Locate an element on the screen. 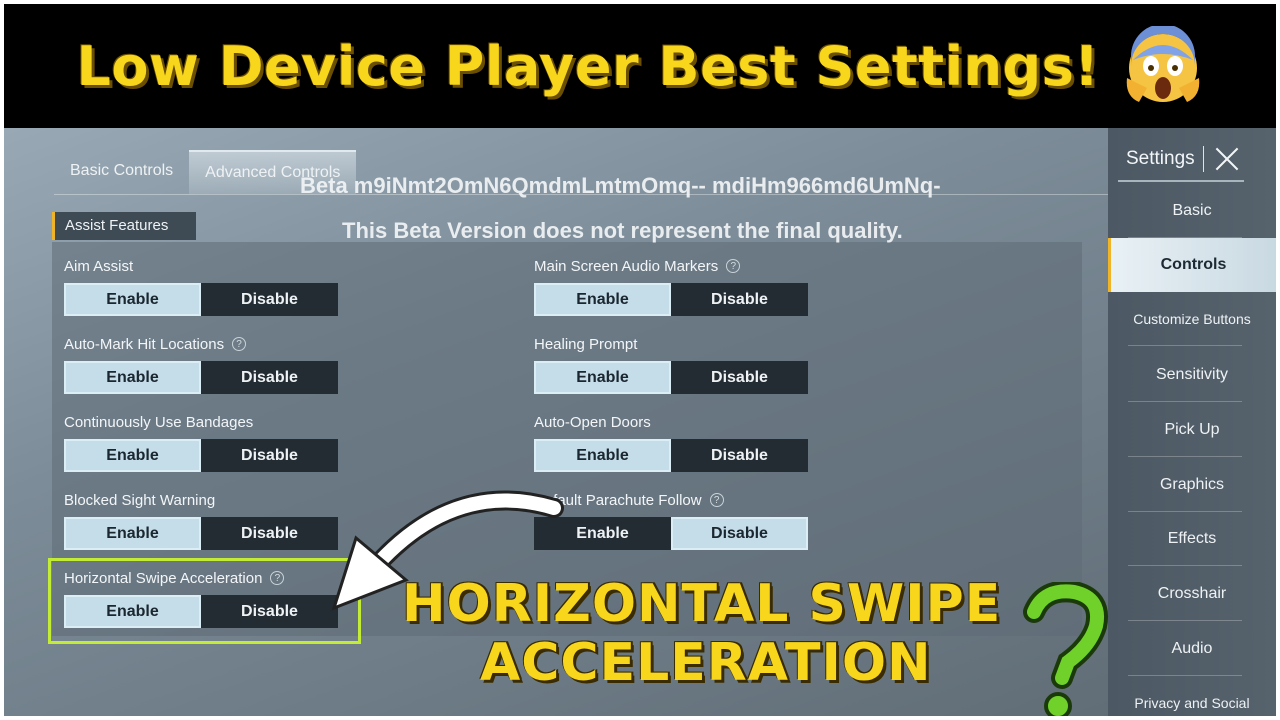 This screenshot has width=1280, height=720. setting-auto-open-doors: Auto-Open Doors Enable Disable is located at coordinates (671, 442).